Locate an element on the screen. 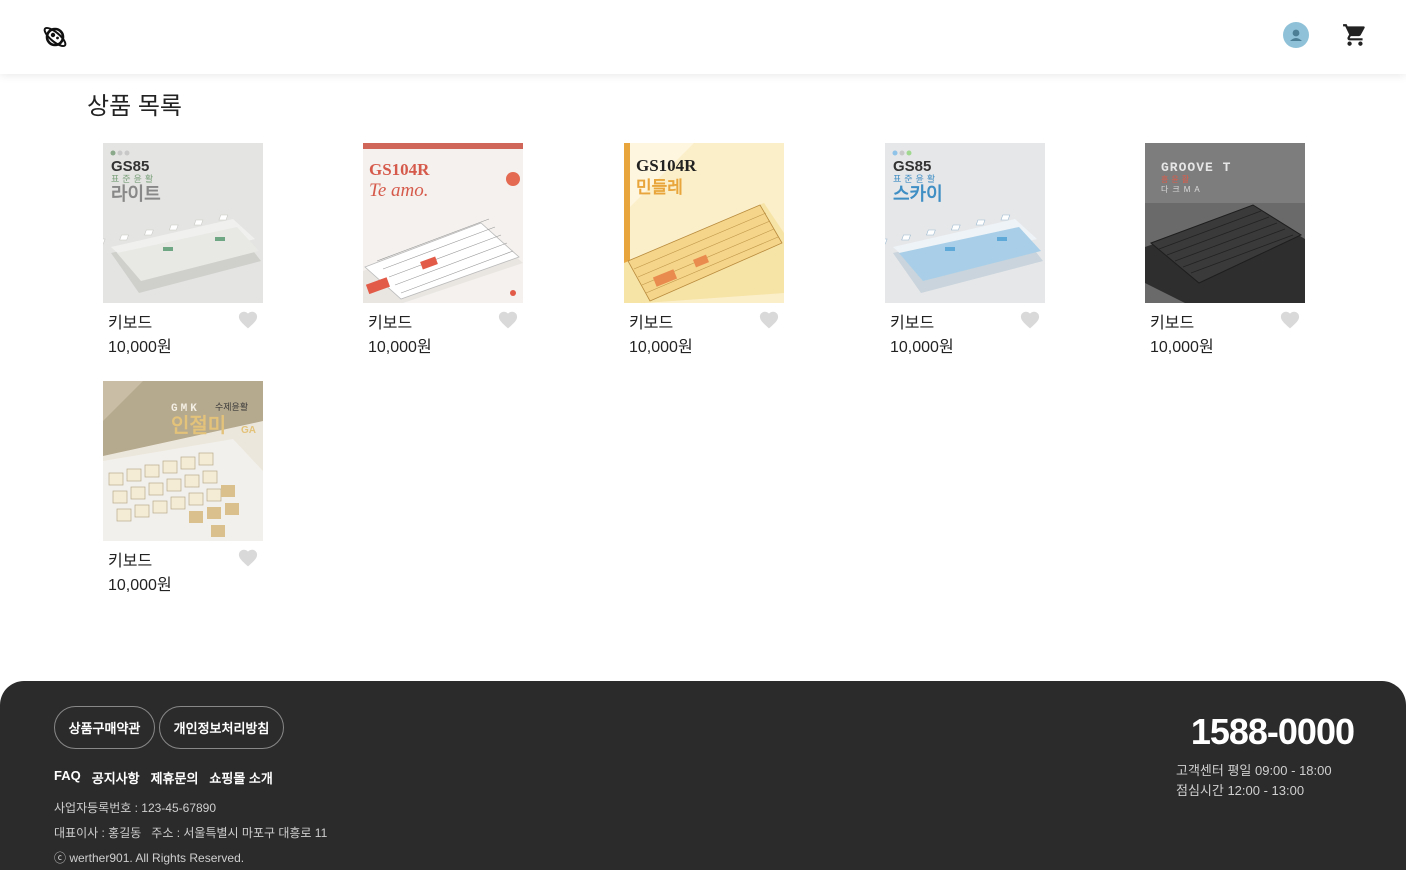 Image resolution: width=1406 pixels, height=870 pixels. product-card: GMK 수제윤활 인절미 GA 키보드 10,000원 is located at coordinates (183, 487).